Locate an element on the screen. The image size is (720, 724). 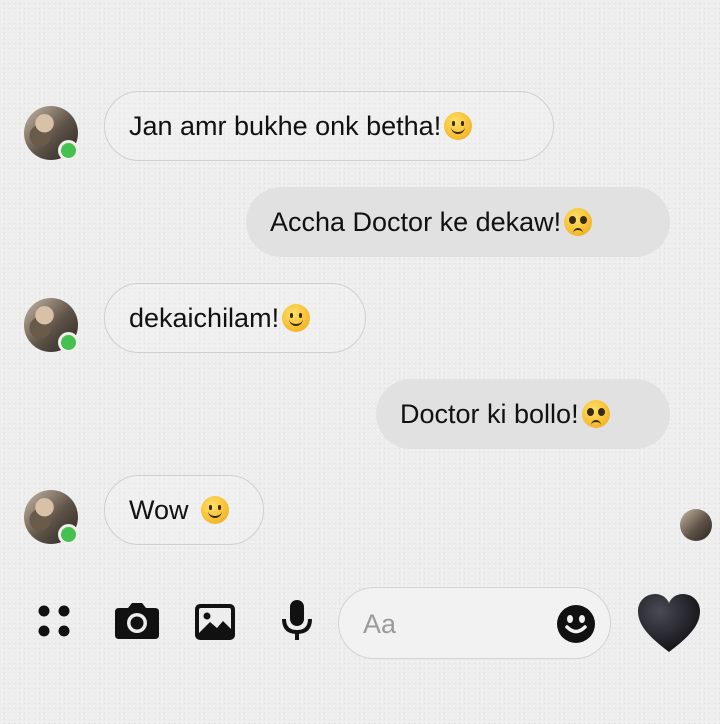
seen-receipt-avatar is located at coordinates (696, 525).